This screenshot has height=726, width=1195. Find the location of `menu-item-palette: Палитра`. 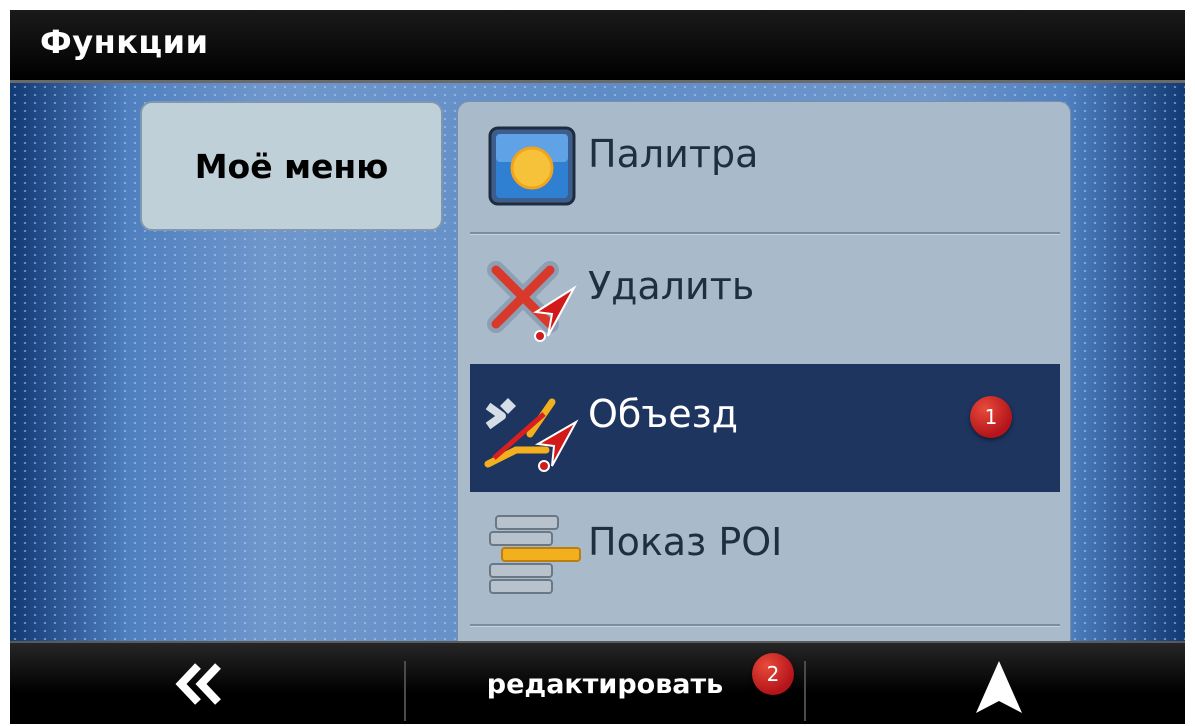

menu-item-palette: Палитра is located at coordinates (765, 168).